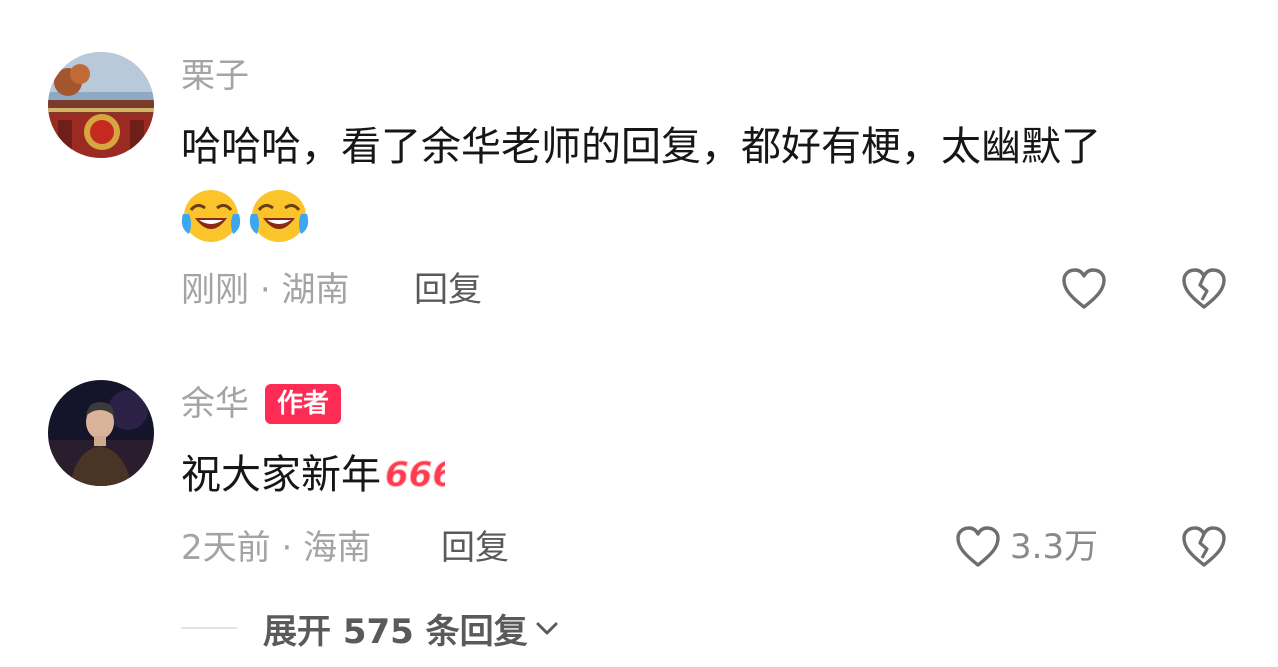 The image size is (1278, 667). I want to click on like-button: 3.3万, so click(1026, 547).